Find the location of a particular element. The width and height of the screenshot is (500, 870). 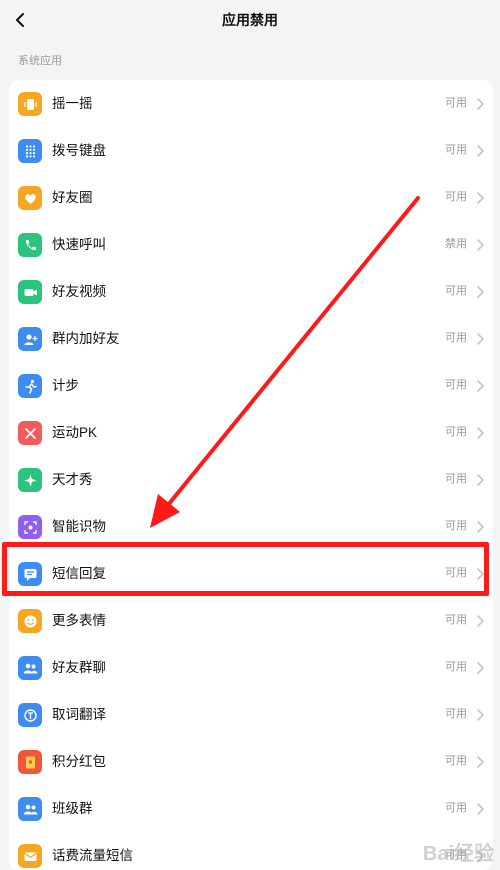

app-name: 摇一摇 is located at coordinates (72, 103).